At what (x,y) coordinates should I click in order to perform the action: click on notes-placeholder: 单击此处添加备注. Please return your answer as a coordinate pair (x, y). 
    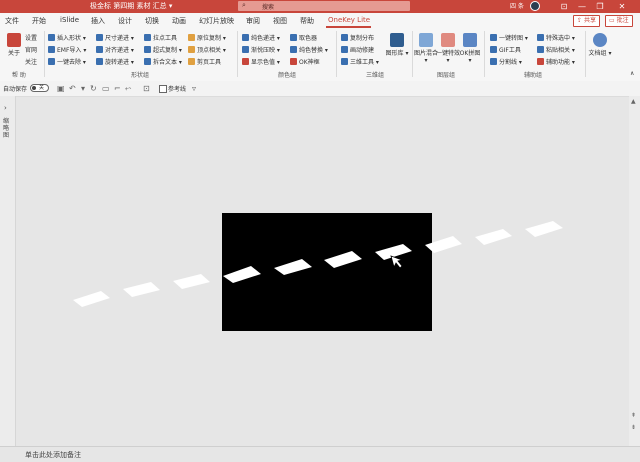
    Looking at the image, I should click on (53, 455).